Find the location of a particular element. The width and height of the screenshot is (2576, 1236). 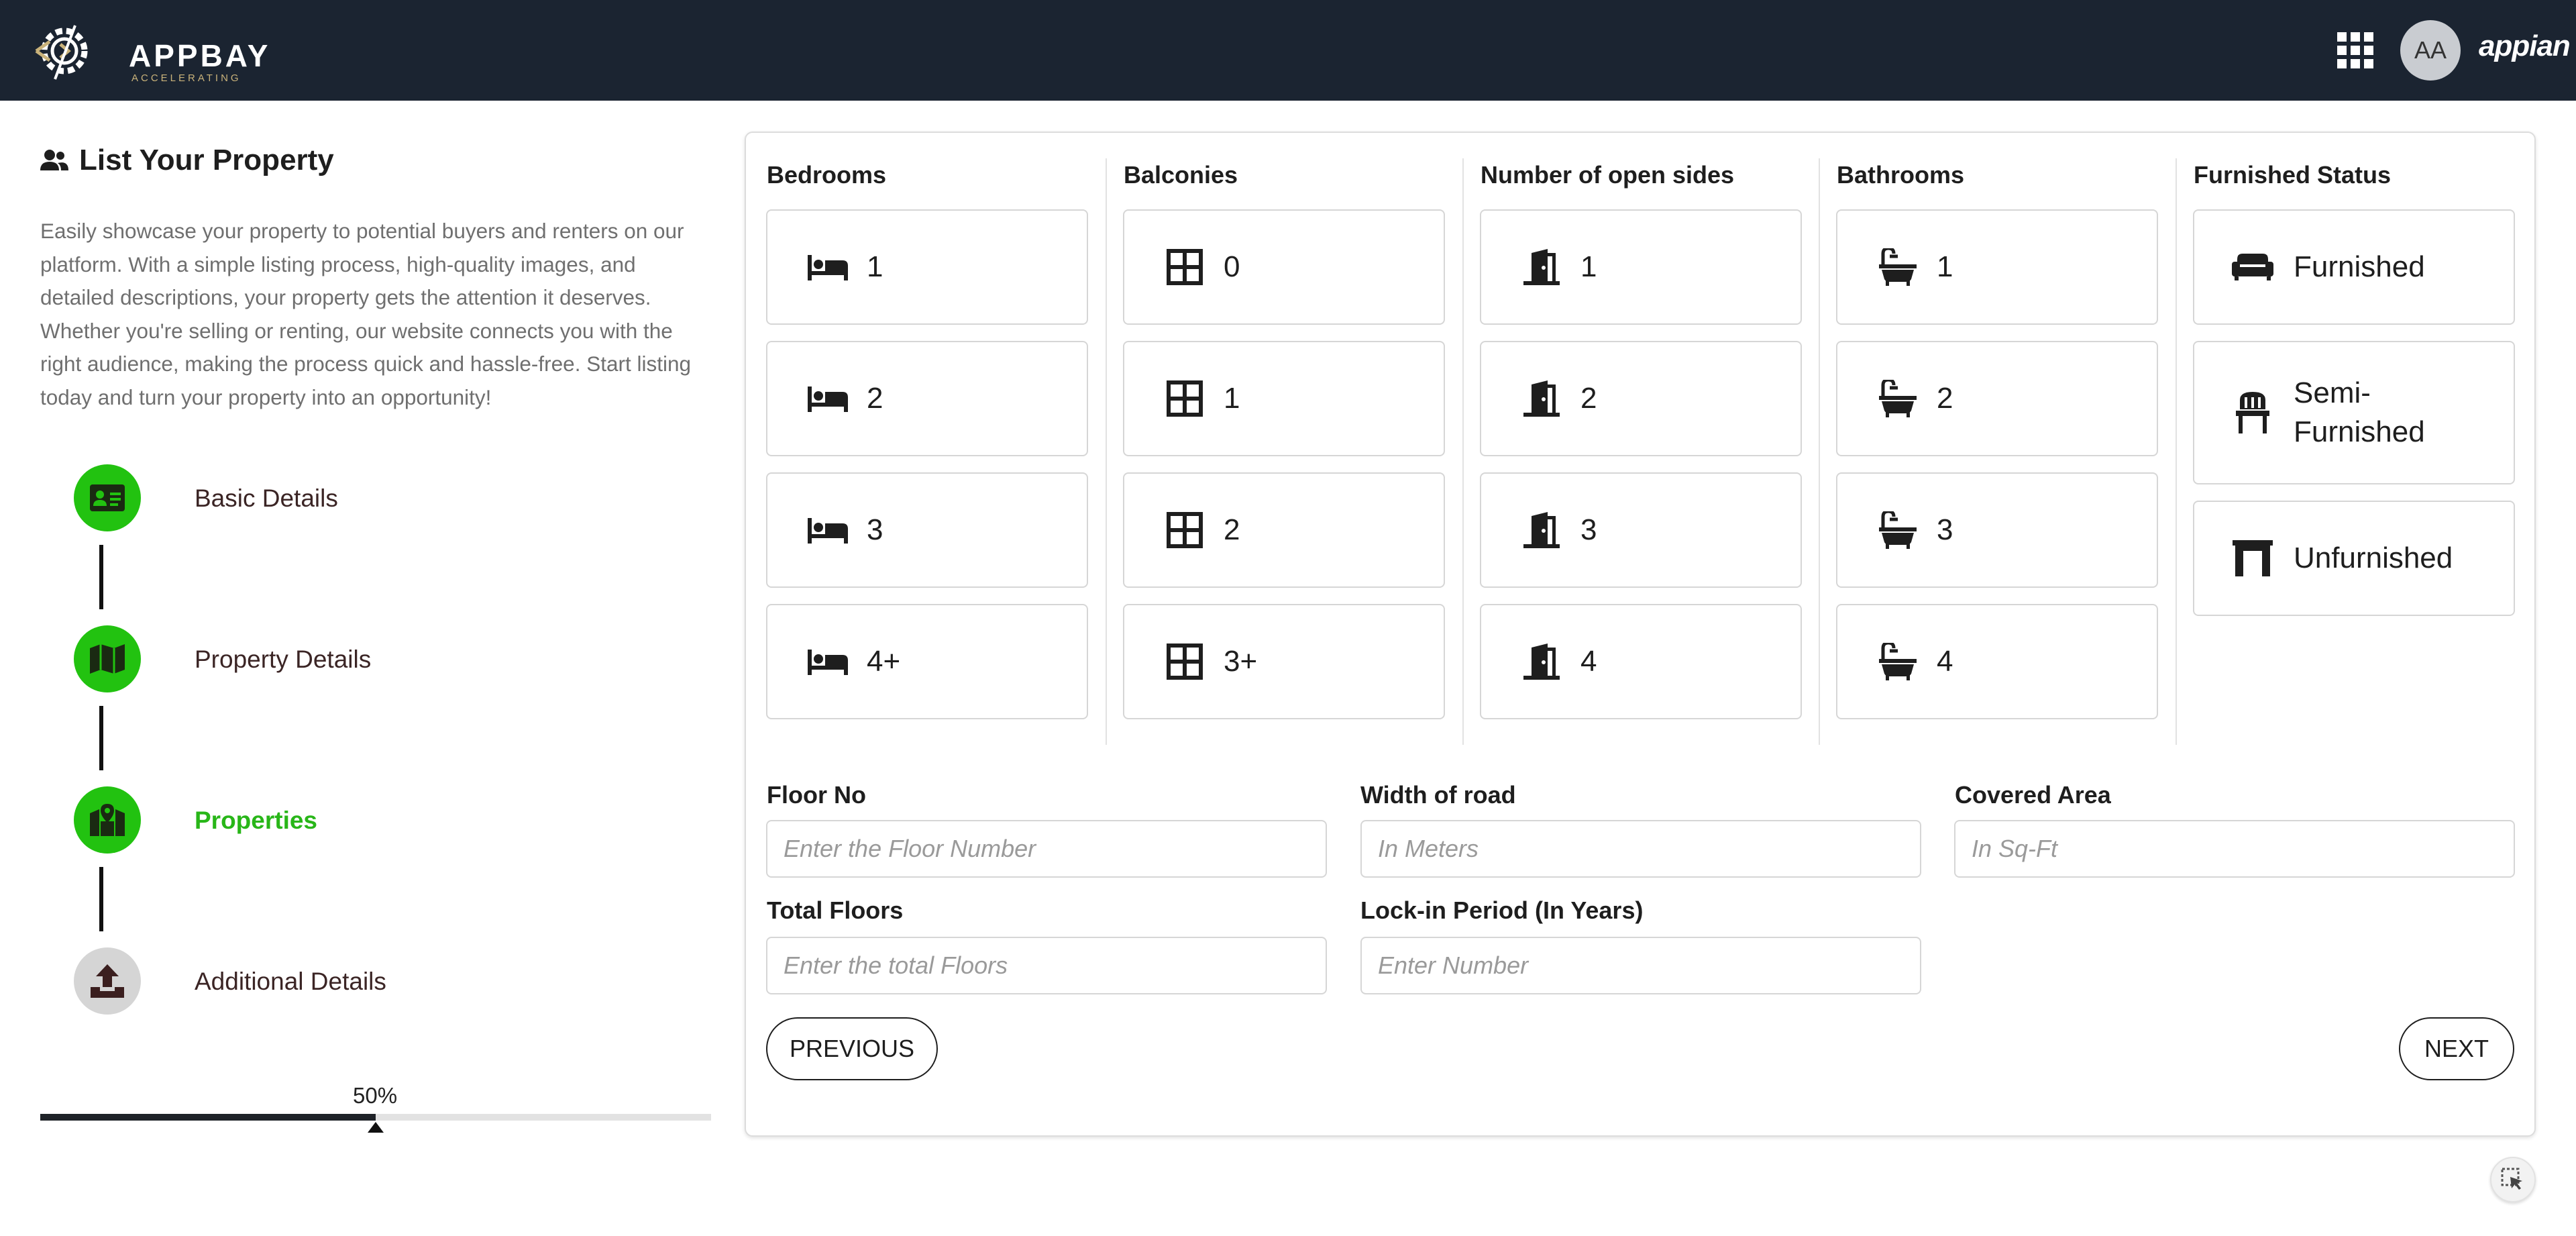

upload-icon is located at coordinates (107, 981).